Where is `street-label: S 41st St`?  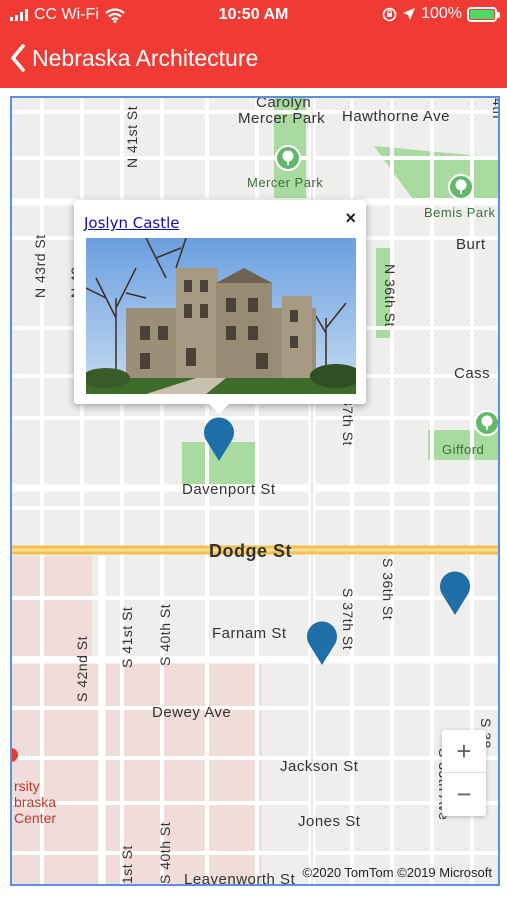
street-label: S 41st St is located at coordinates (127, 637).